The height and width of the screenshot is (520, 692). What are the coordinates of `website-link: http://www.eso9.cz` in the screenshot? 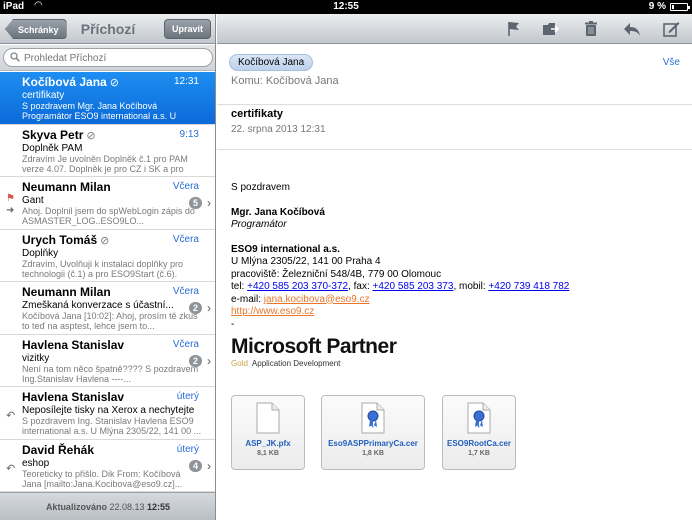 It's located at (272, 311).